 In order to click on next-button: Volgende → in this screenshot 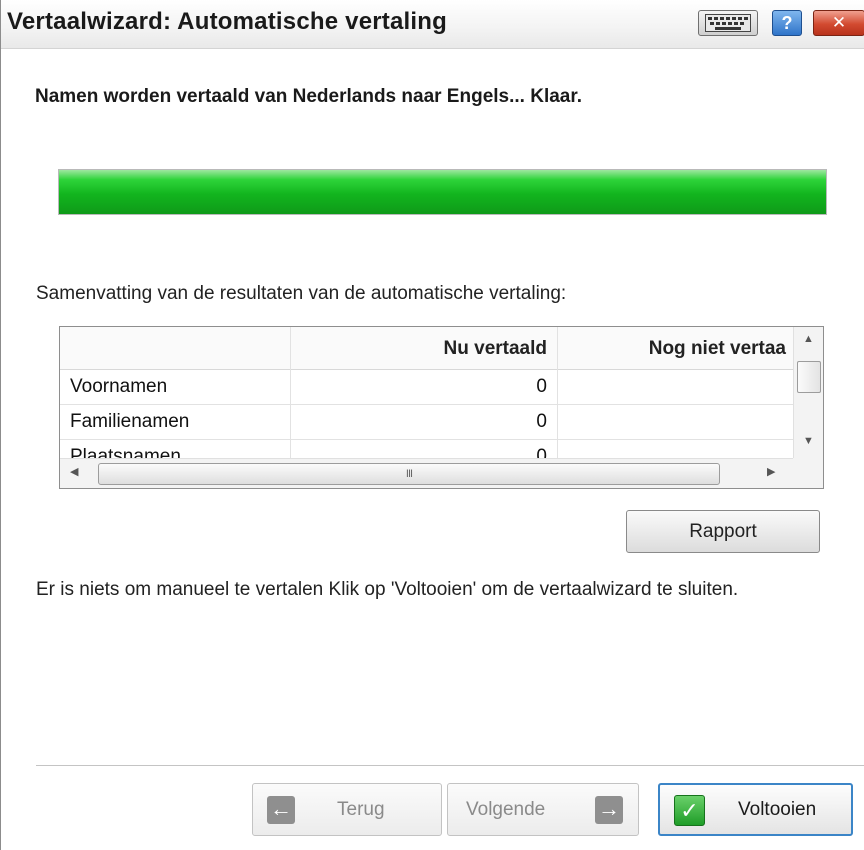, I will do `click(543, 809)`.